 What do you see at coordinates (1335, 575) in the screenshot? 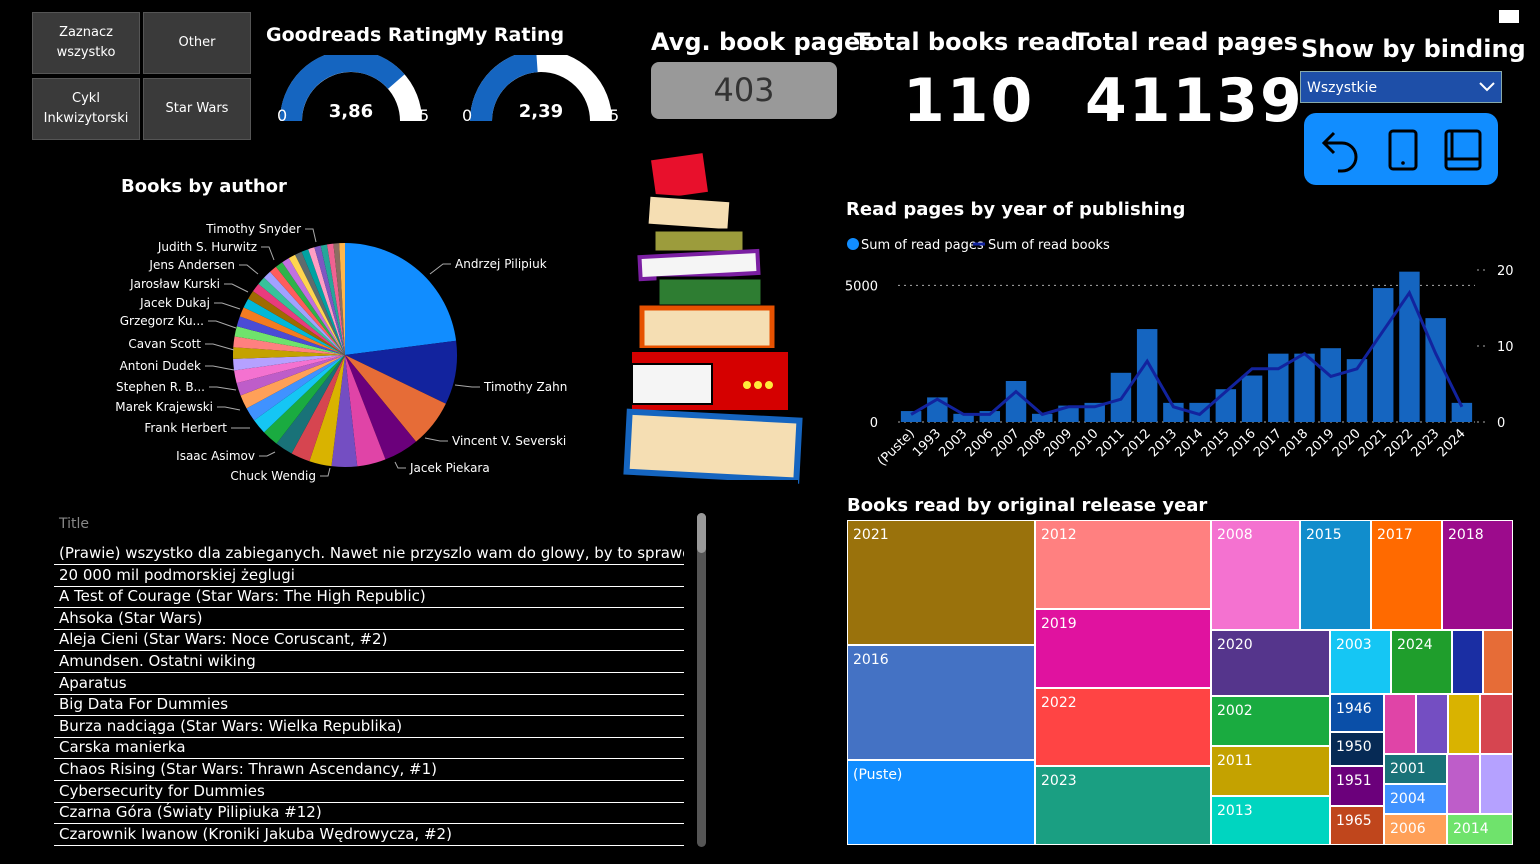
I see `treemap-cell: 2015` at bounding box center [1335, 575].